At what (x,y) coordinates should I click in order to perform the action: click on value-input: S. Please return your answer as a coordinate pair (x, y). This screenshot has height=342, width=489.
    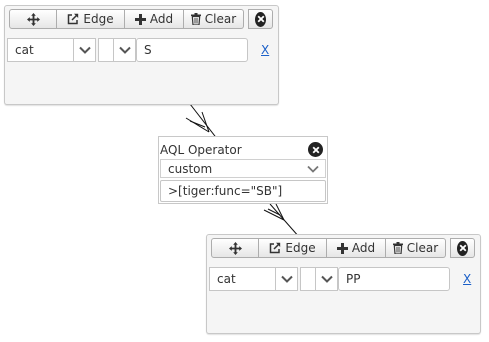
    Looking at the image, I should click on (192, 50).